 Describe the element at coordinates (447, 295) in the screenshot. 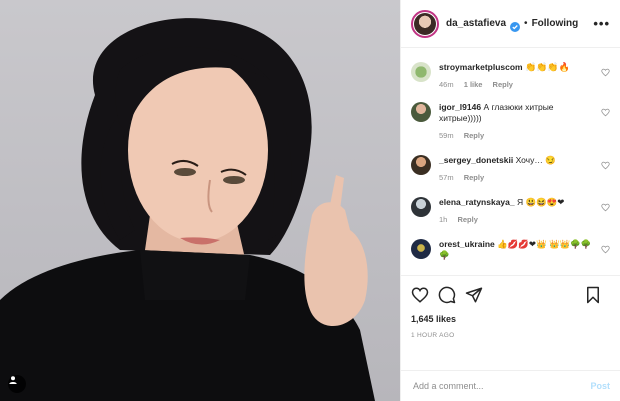

I see `comment-icon` at that location.